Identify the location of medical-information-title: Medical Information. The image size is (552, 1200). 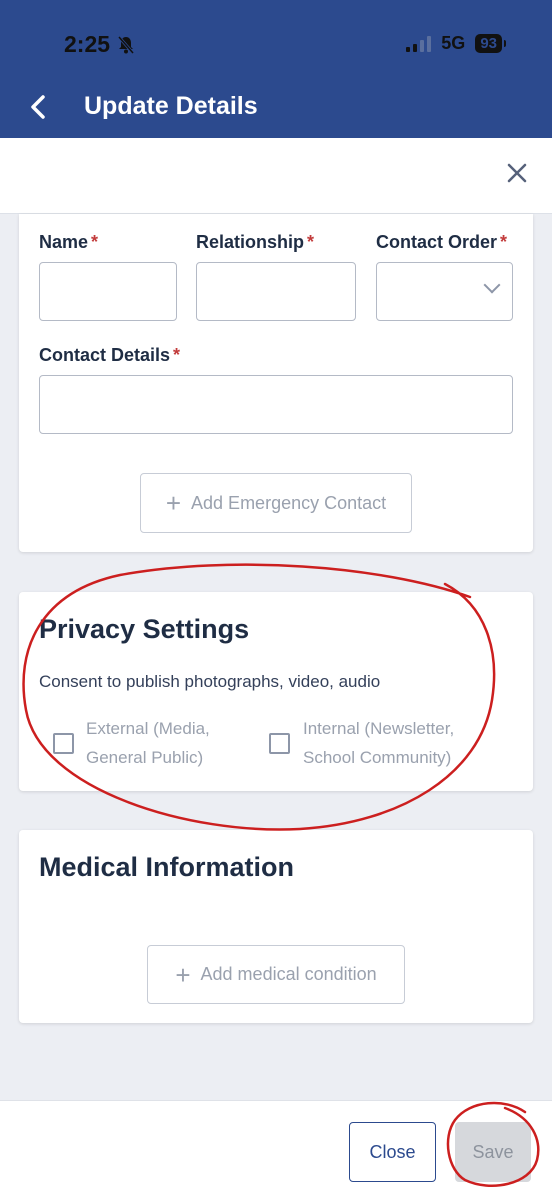
(167, 867).